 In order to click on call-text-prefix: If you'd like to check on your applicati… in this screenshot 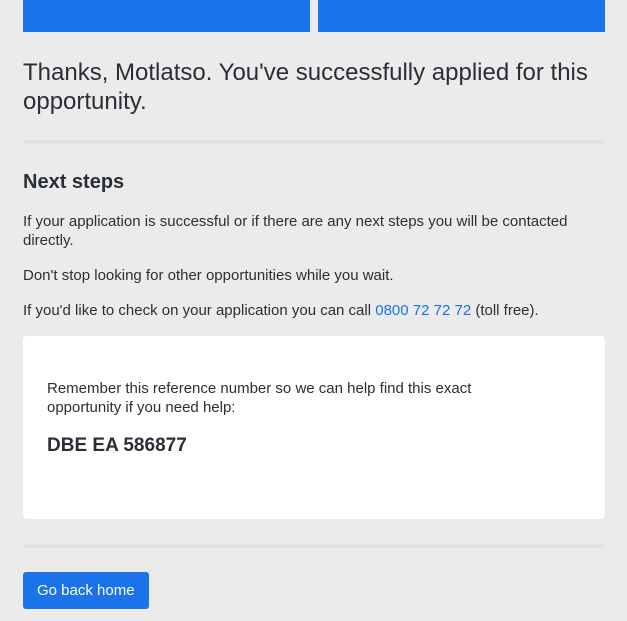, I will do `click(199, 310)`.